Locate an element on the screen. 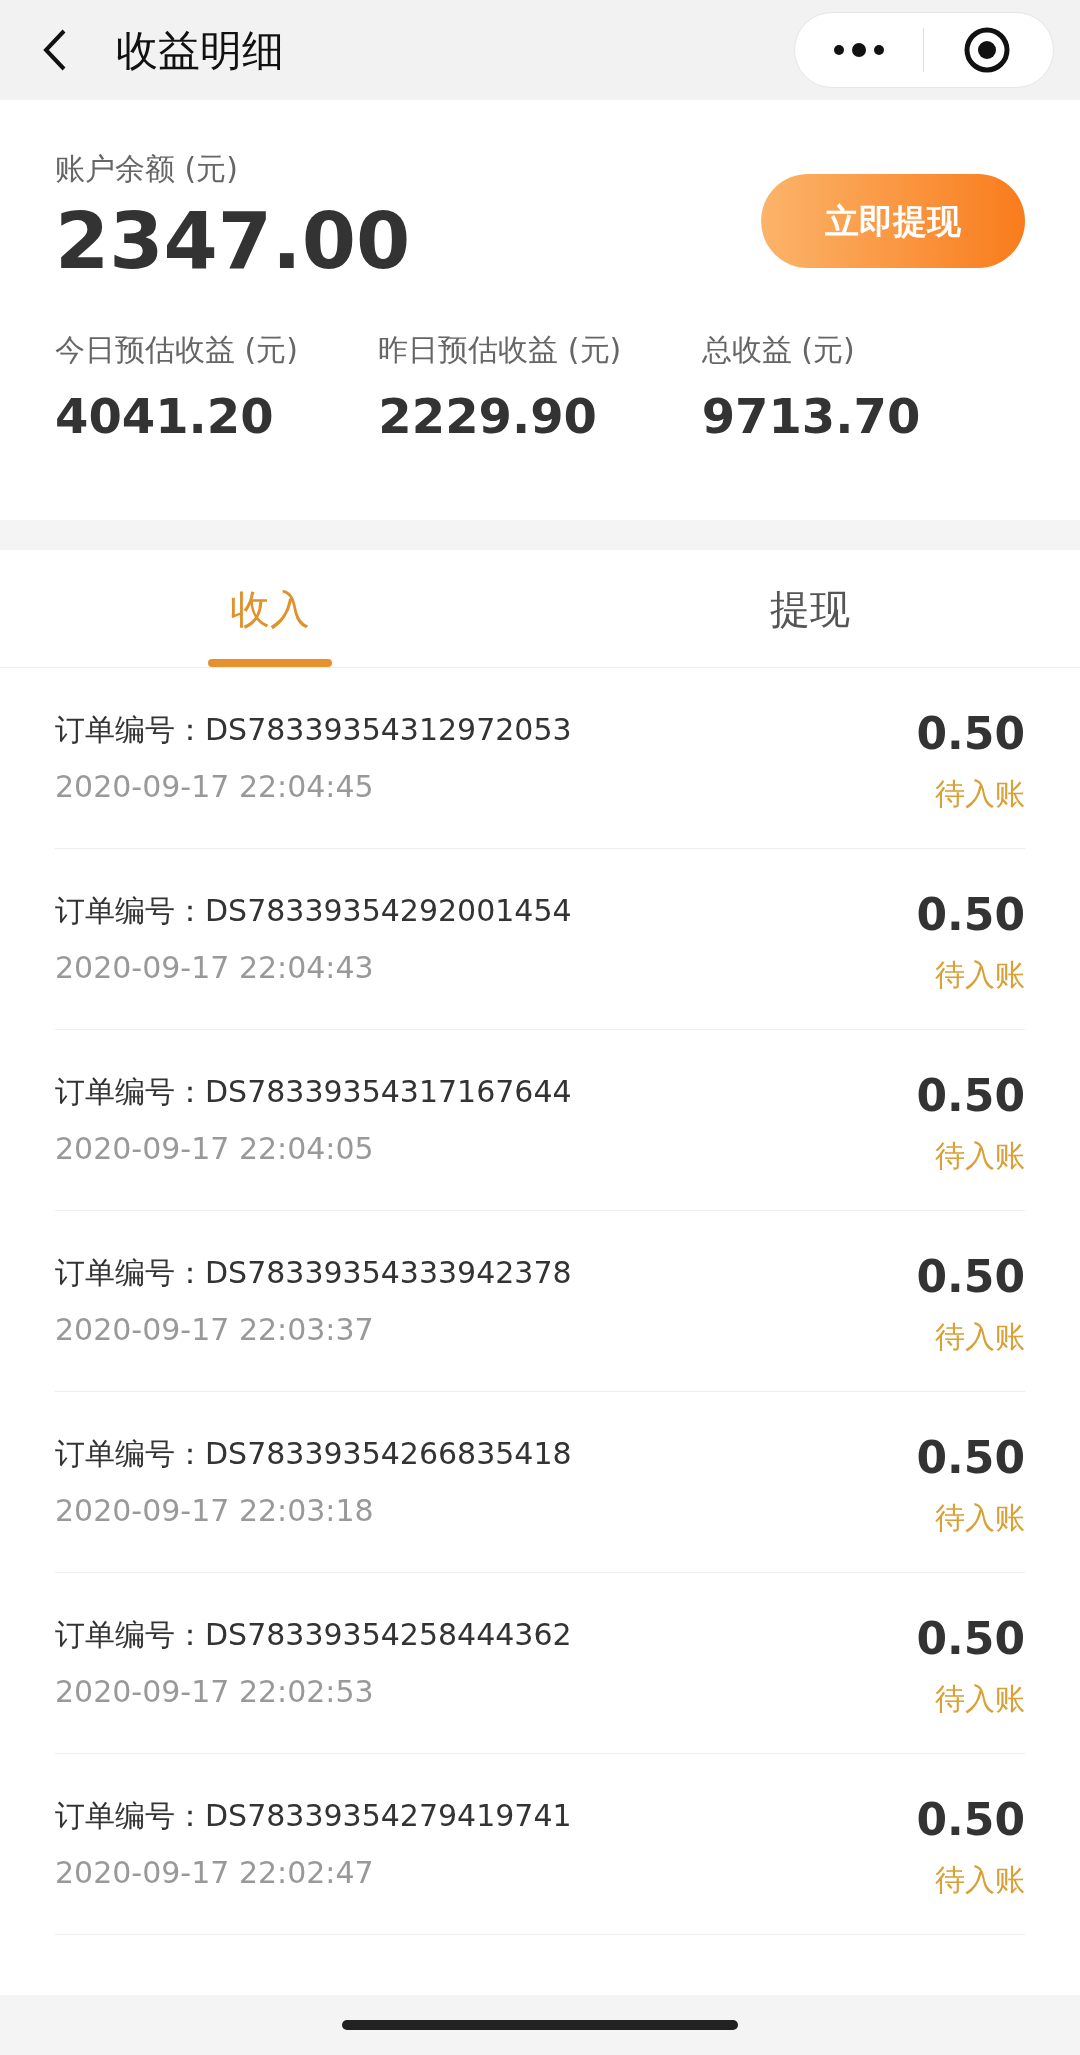 The image size is (1080, 2055). balance-amount: 2347.00 is located at coordinates (233, 241).